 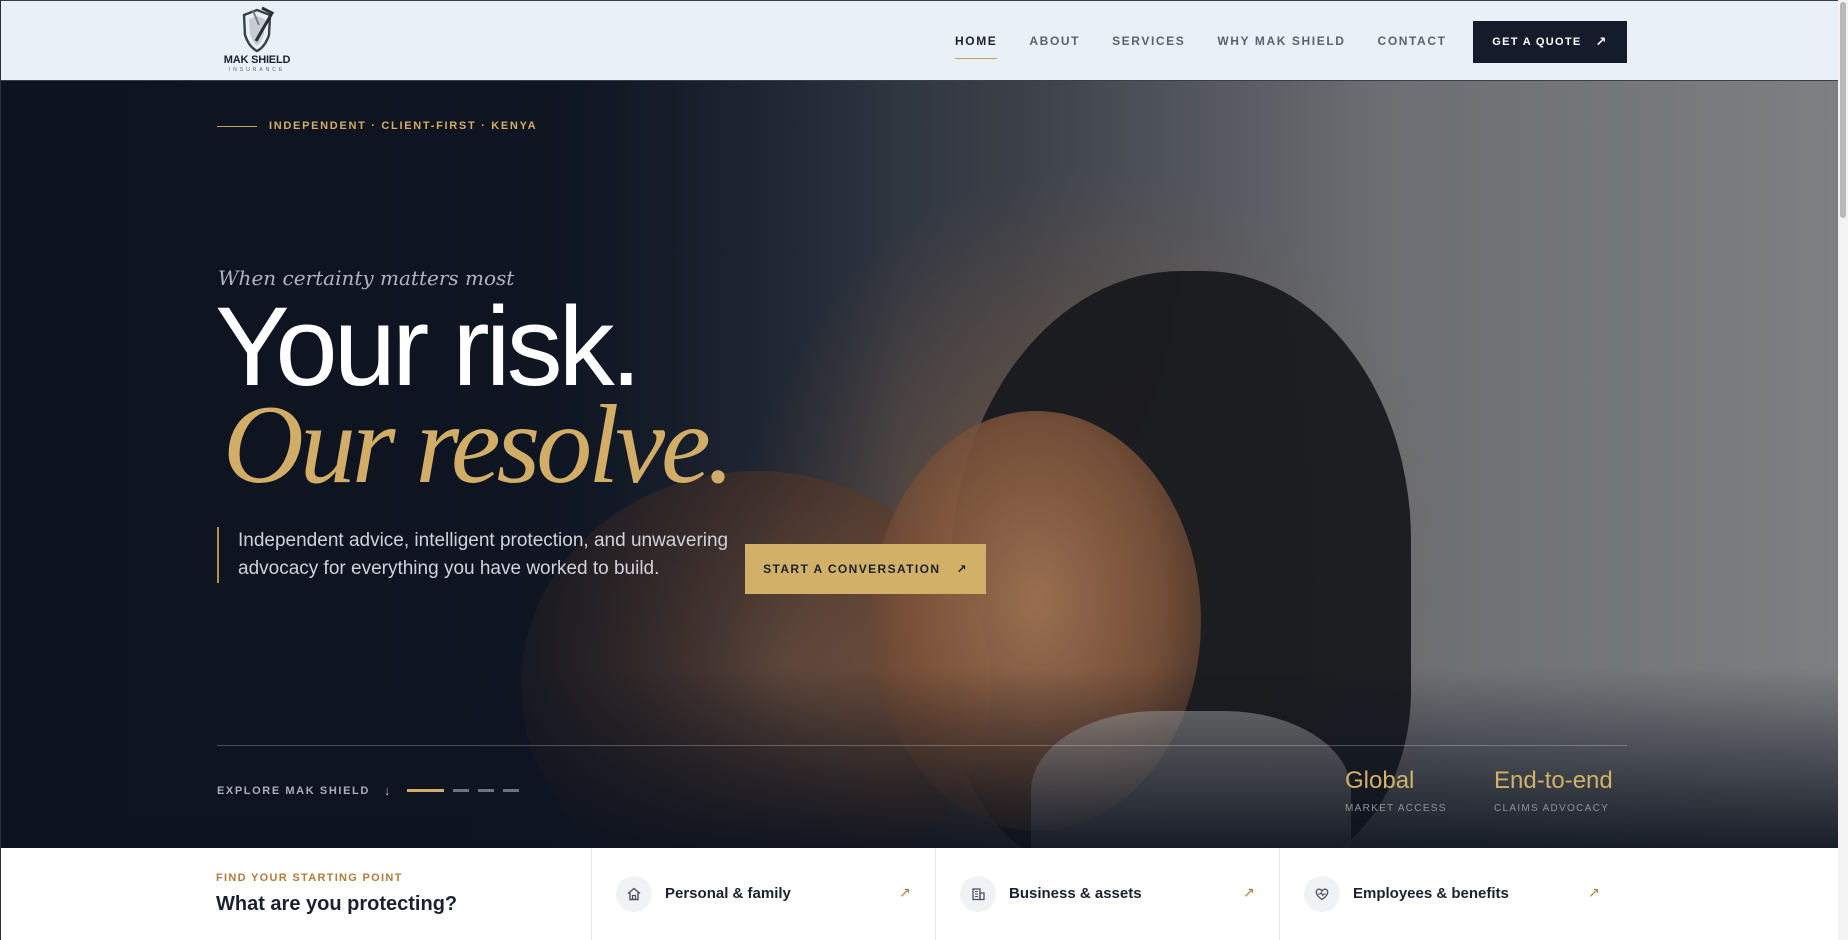 I want to click on explore-label: EXPLORE MAK SHIELD, so click(x=293, y=790).